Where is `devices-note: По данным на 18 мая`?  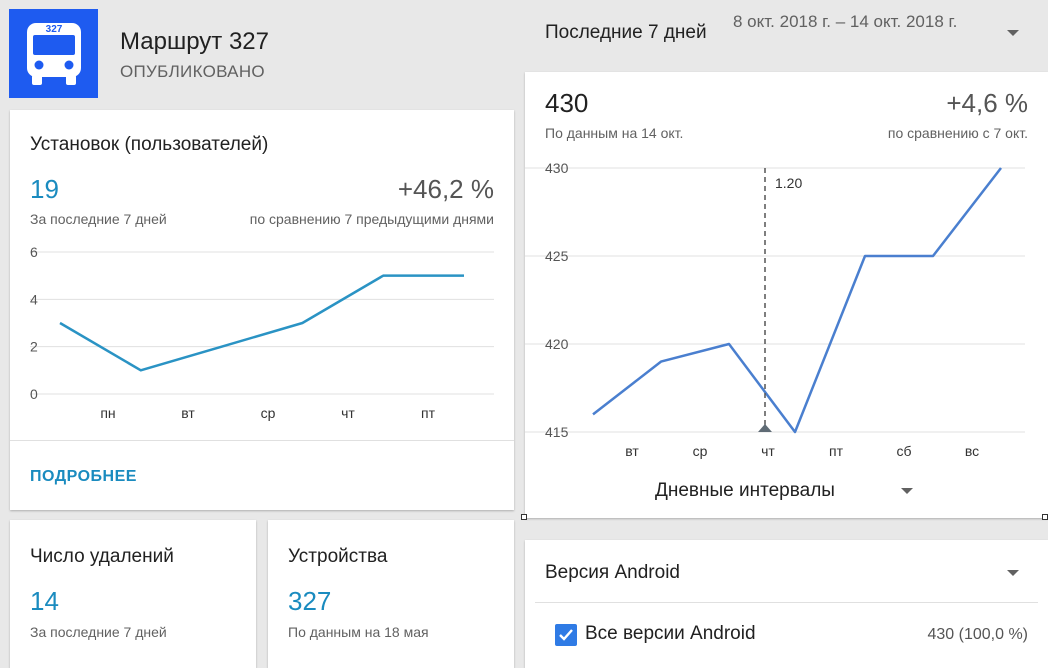 devices-note: По данным на 18 мая is located at coordinates (358, 632).